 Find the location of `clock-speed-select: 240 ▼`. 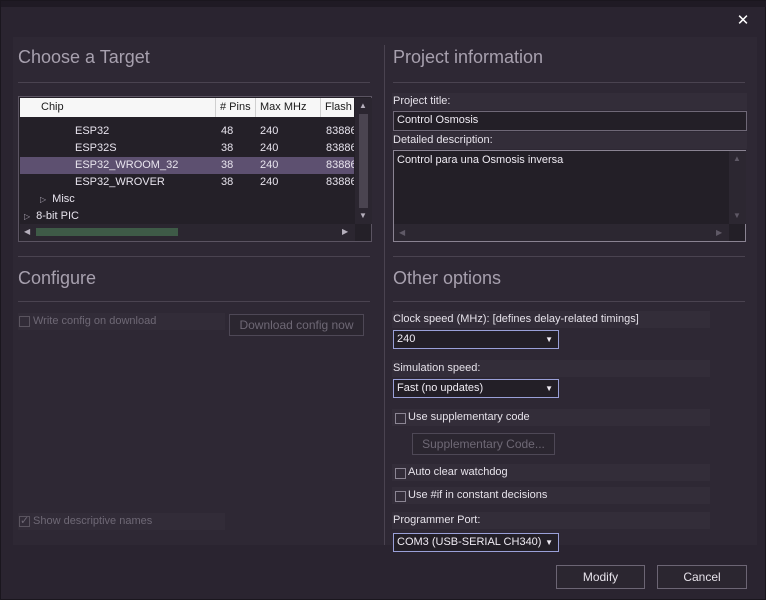

clock-speed-select: 240 ▼ is located at coordinates (476, 339).